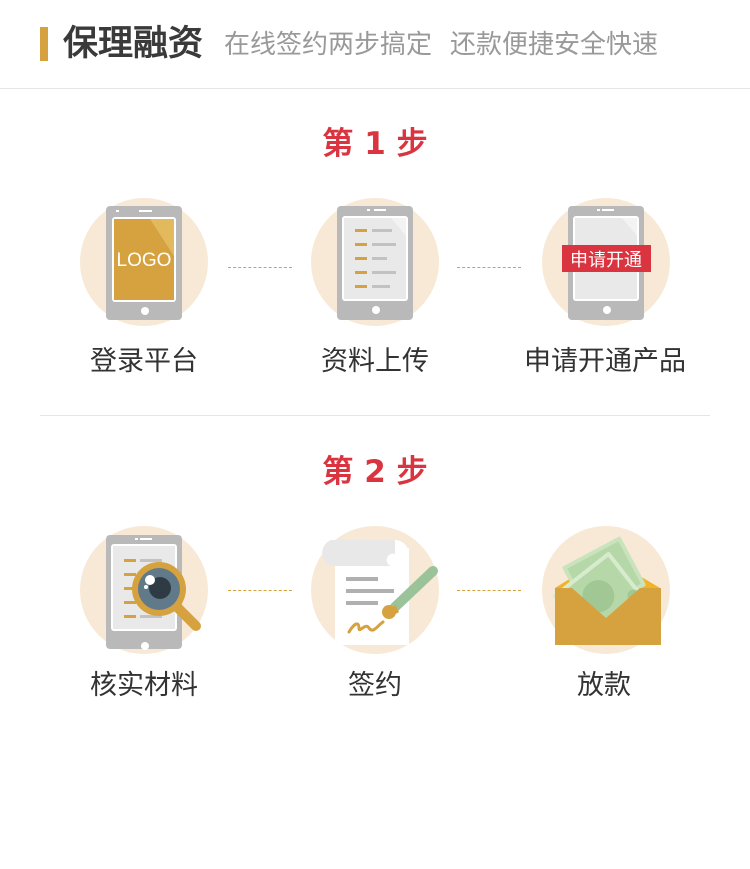 This screenshot has height=869, width=750. What do you see at coordinates (375, 262) in the screenshot?
I see `tablet-document-icon` at bounding box center [375, 262].